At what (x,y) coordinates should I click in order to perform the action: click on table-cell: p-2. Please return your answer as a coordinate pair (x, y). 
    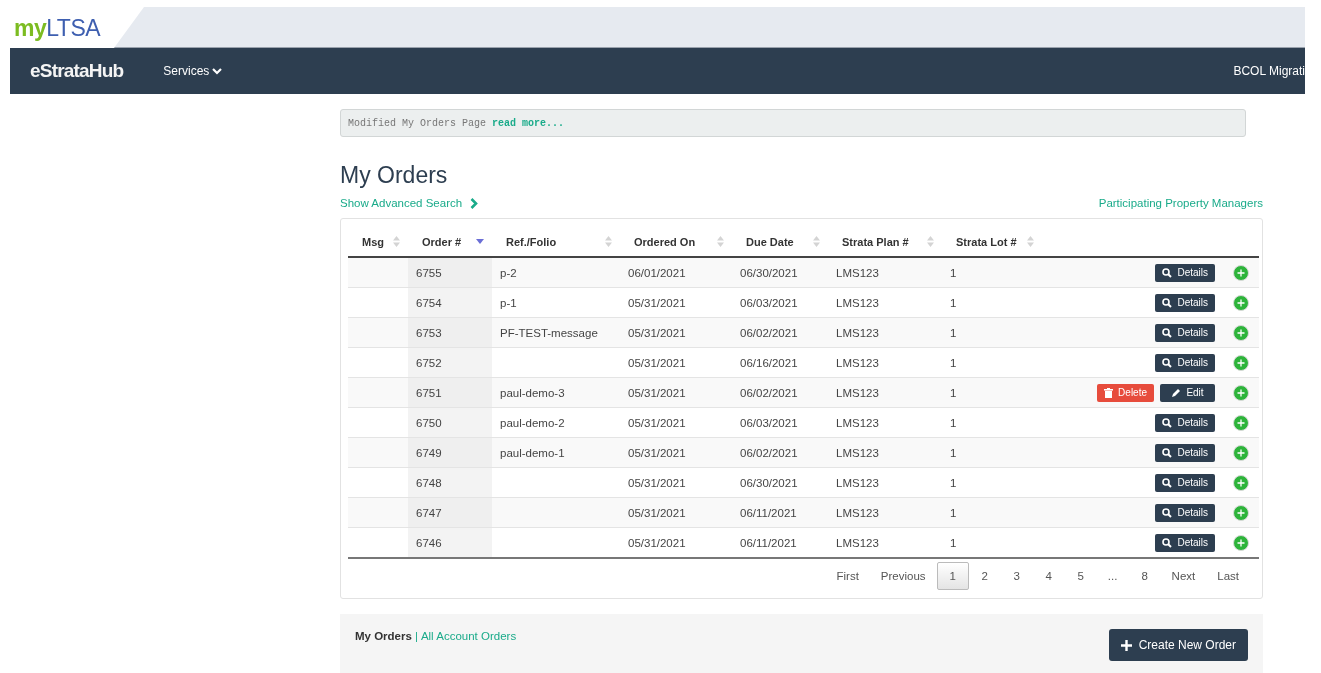
    Looking at the image, I should click on (508, 272).